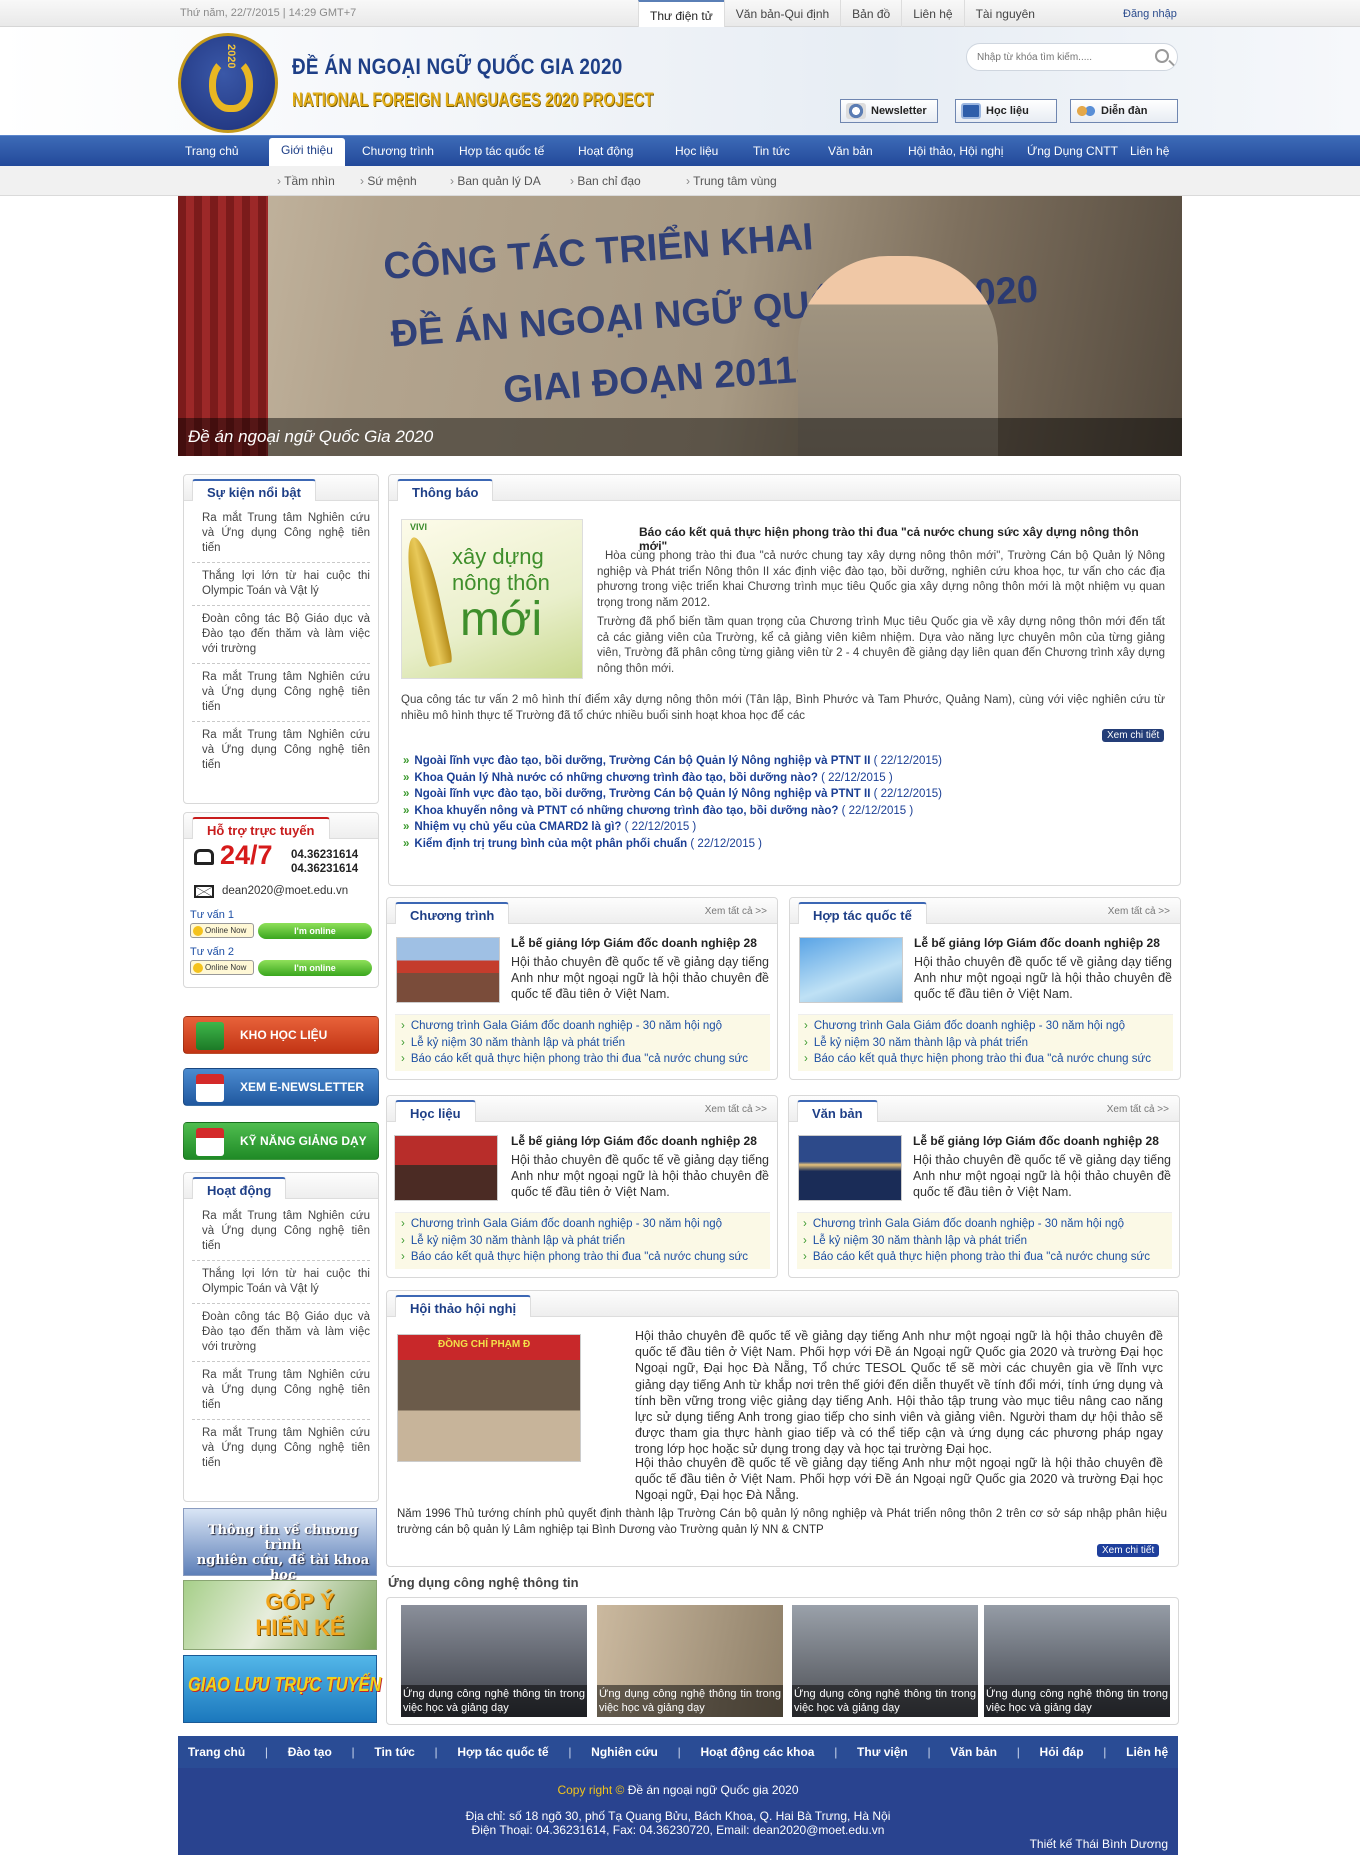 This screenshot has width=1360, height=1855. I want to click on nav-documents: Văn bản, so click(850, 151).